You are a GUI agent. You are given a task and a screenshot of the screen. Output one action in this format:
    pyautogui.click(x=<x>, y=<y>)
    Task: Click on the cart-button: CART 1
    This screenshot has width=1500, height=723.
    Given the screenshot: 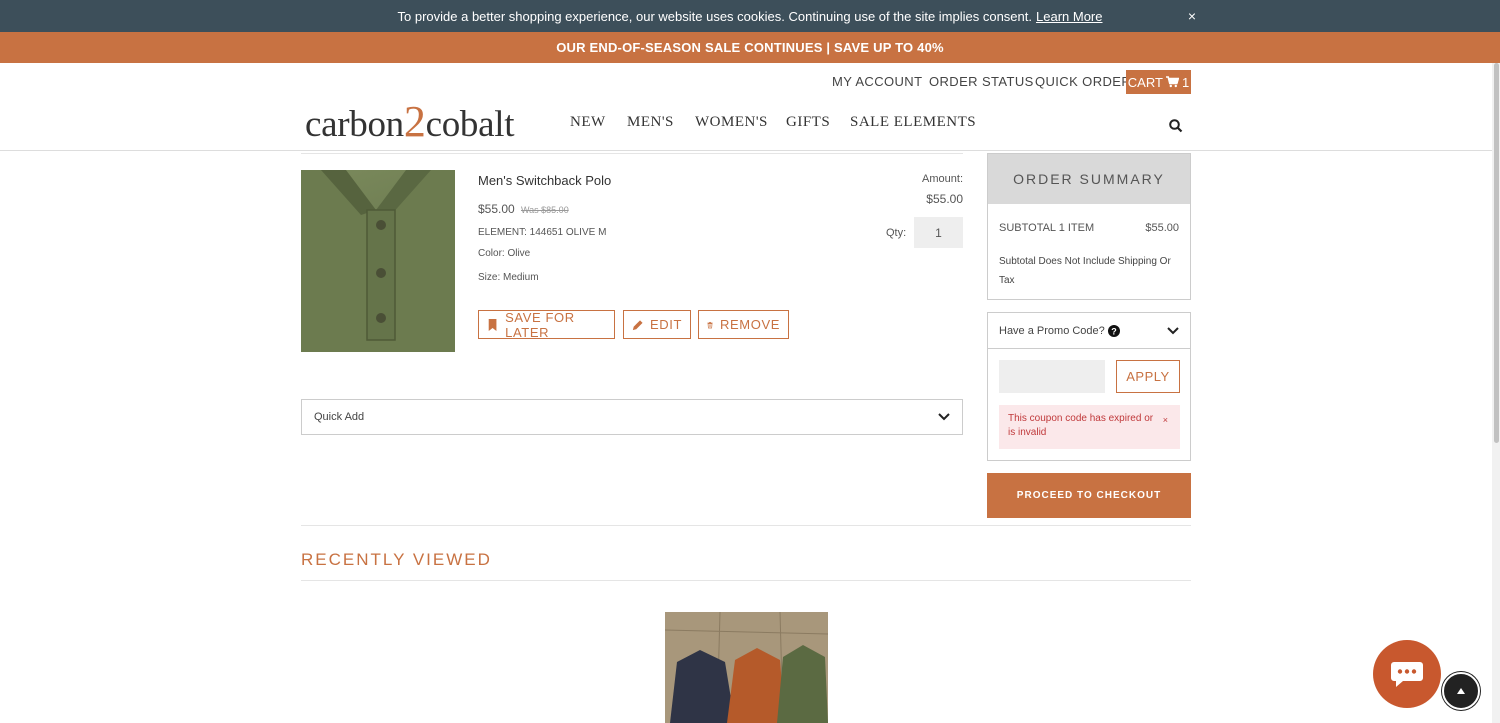 What is the action you would take?
    pyautogui.click(x=1158, y=82)
    